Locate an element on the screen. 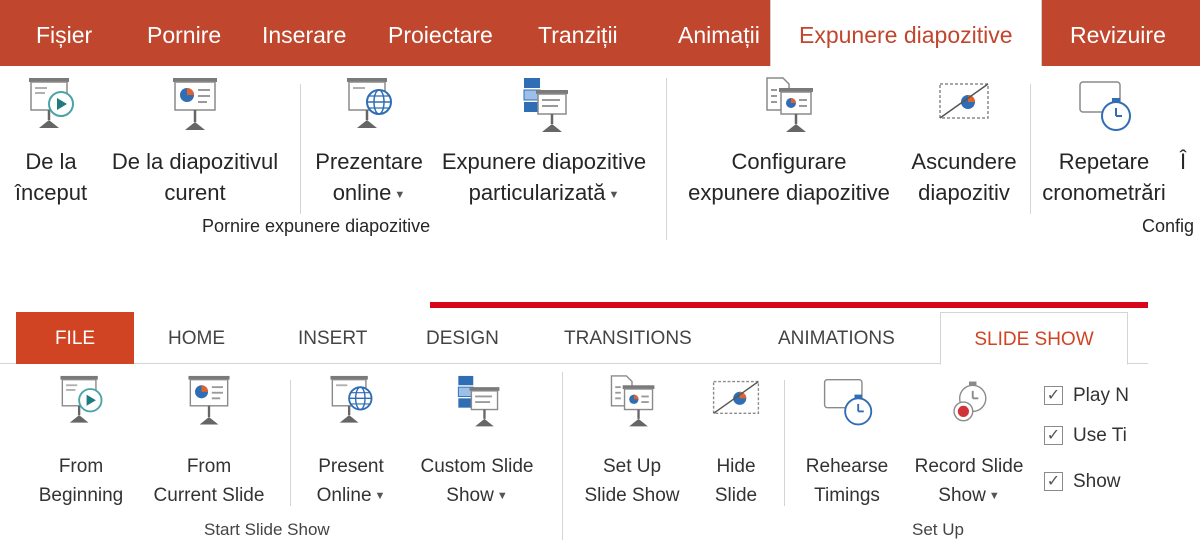 Image resolution: width=1200 pixels, height=544 pixels. group-label-config: Config is located at coordinates (1168, 226).